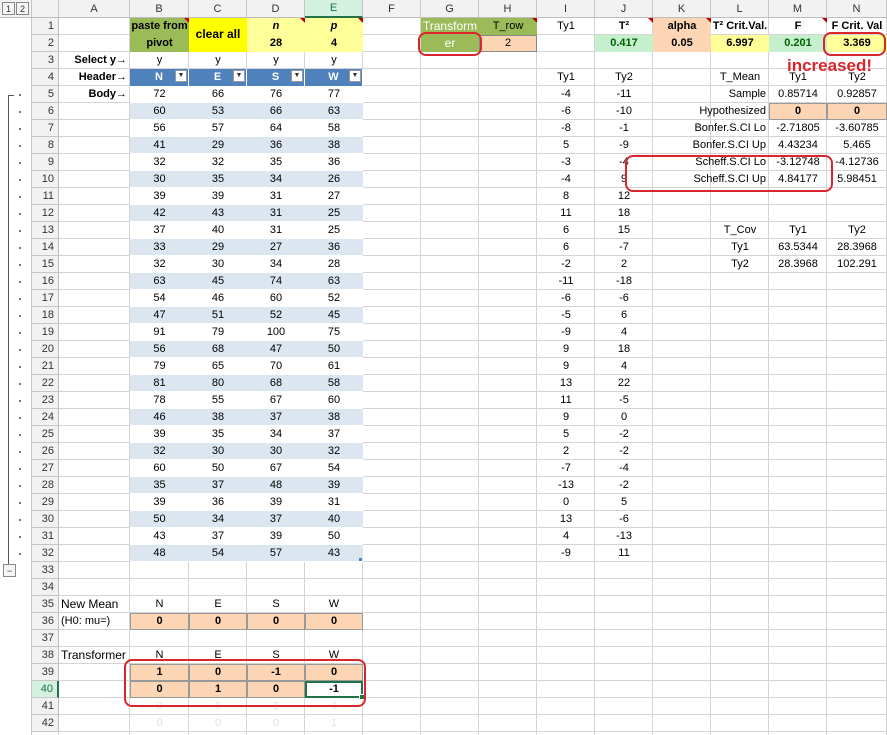 Image resolution: width=887 pixels, height=735 pixels. Describe the element at coordinates (8, 8) in the screenshot. I see `outline-level-1-button: 1` at that location.